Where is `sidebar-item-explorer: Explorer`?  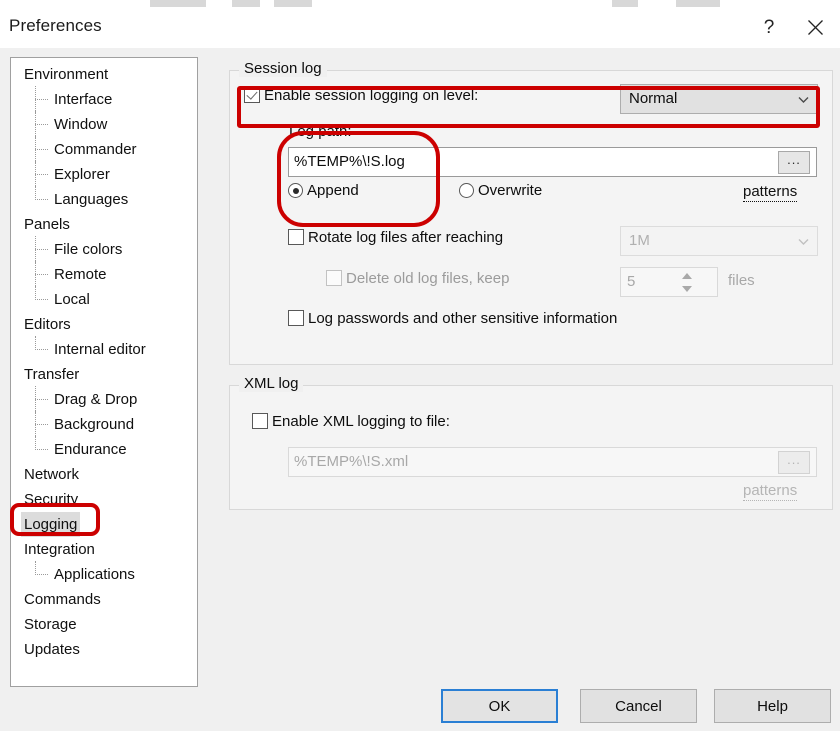
sidebar-item-explorer: Explorer is located at coordinates (104, 174).